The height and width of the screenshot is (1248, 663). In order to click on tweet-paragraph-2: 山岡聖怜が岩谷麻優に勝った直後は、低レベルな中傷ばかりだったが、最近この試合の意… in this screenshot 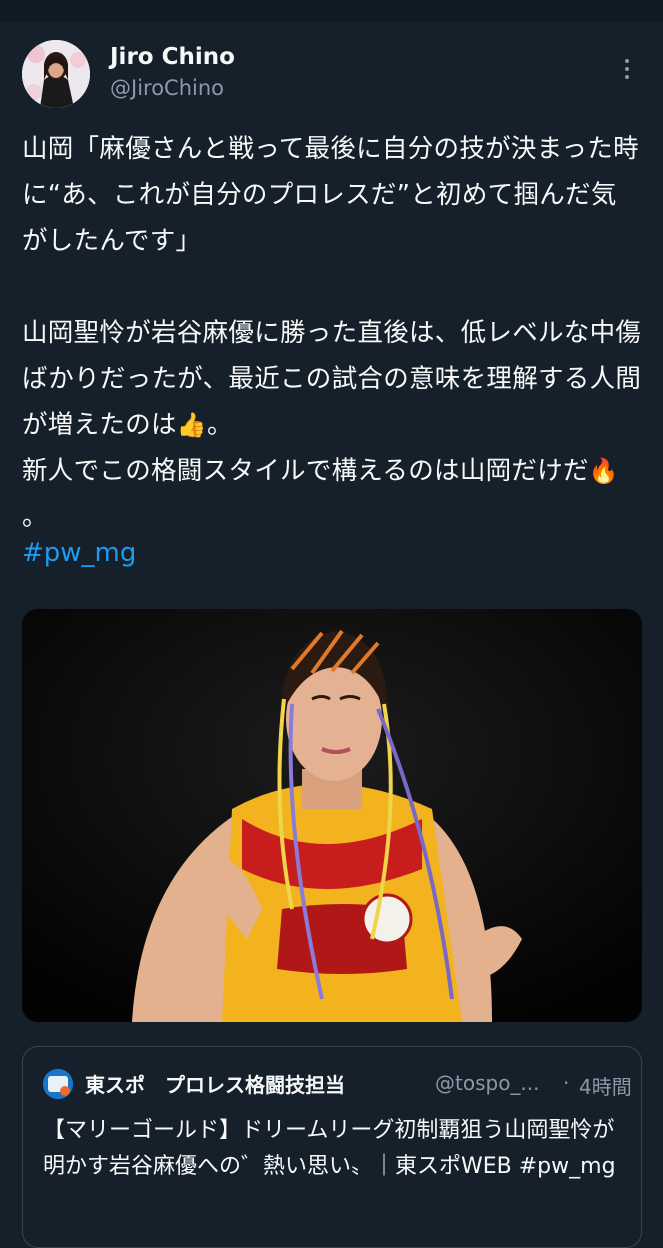, I will do `click(332, 379)`.